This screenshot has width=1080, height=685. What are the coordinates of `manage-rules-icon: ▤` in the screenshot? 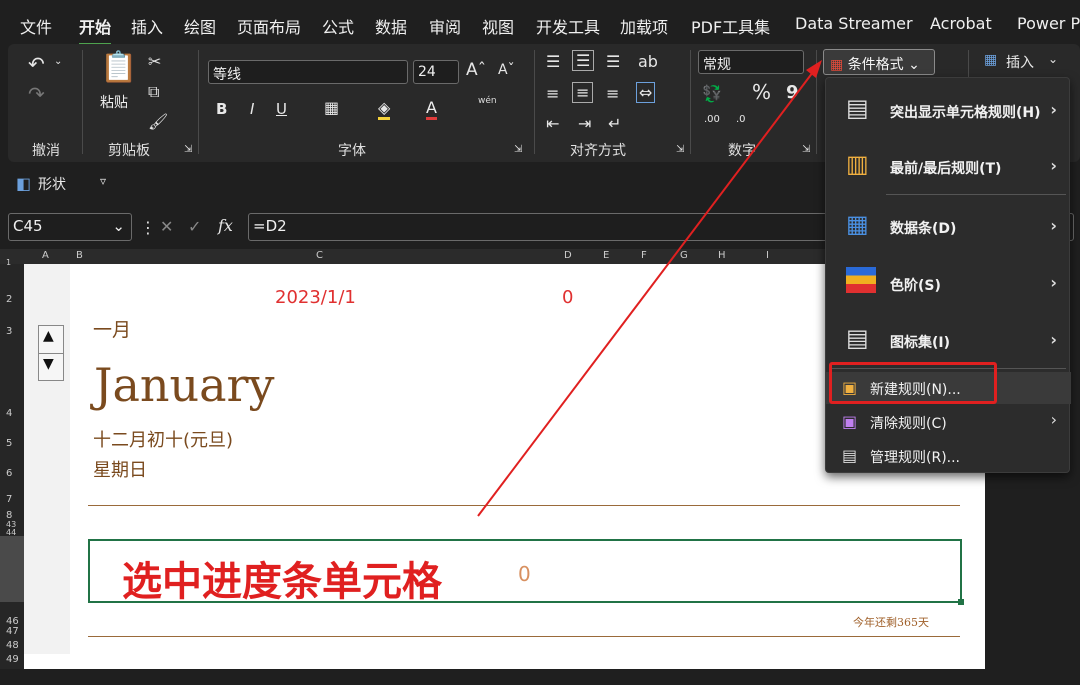 It's located at (850, 455).